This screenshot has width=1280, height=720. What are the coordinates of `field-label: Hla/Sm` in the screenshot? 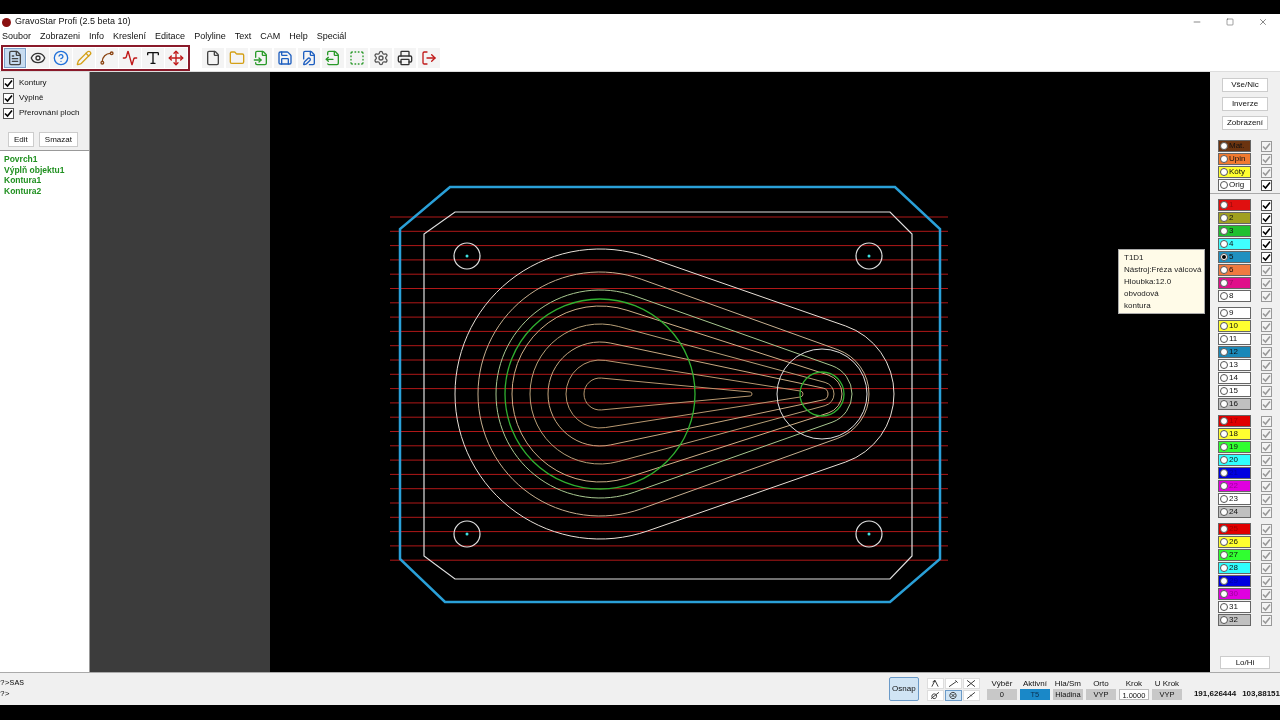 It's located at (1067, 683).